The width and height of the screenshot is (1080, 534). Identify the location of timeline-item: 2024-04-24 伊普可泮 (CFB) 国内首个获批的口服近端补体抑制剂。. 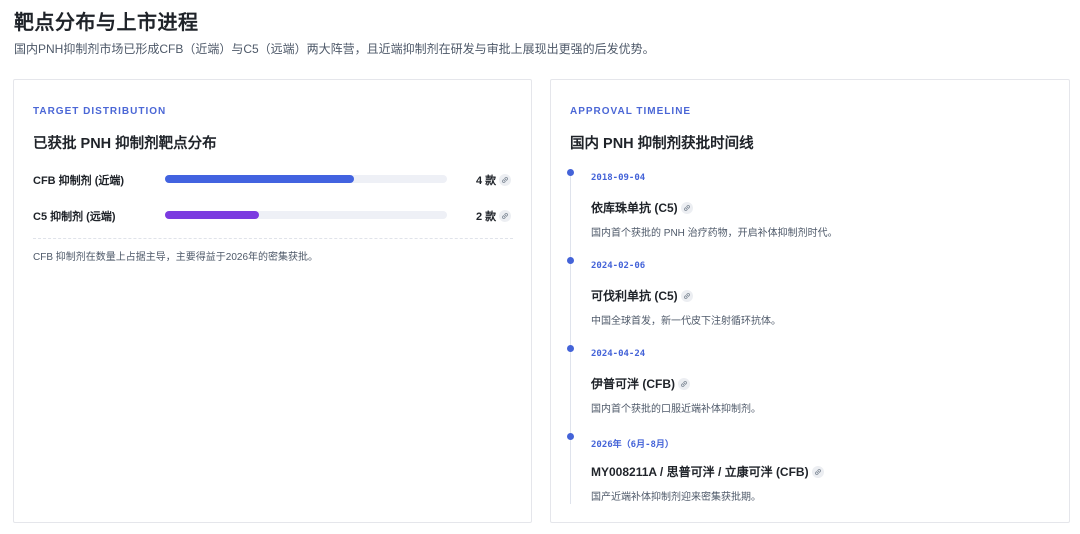
(801, 385).